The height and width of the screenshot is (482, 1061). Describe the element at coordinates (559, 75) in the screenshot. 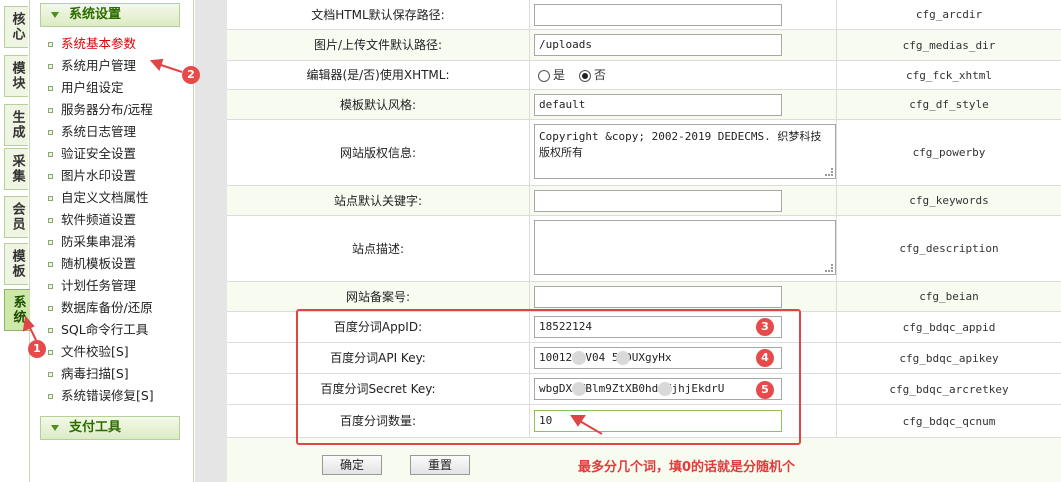

I see `radio-yes-label: 是` at that location.